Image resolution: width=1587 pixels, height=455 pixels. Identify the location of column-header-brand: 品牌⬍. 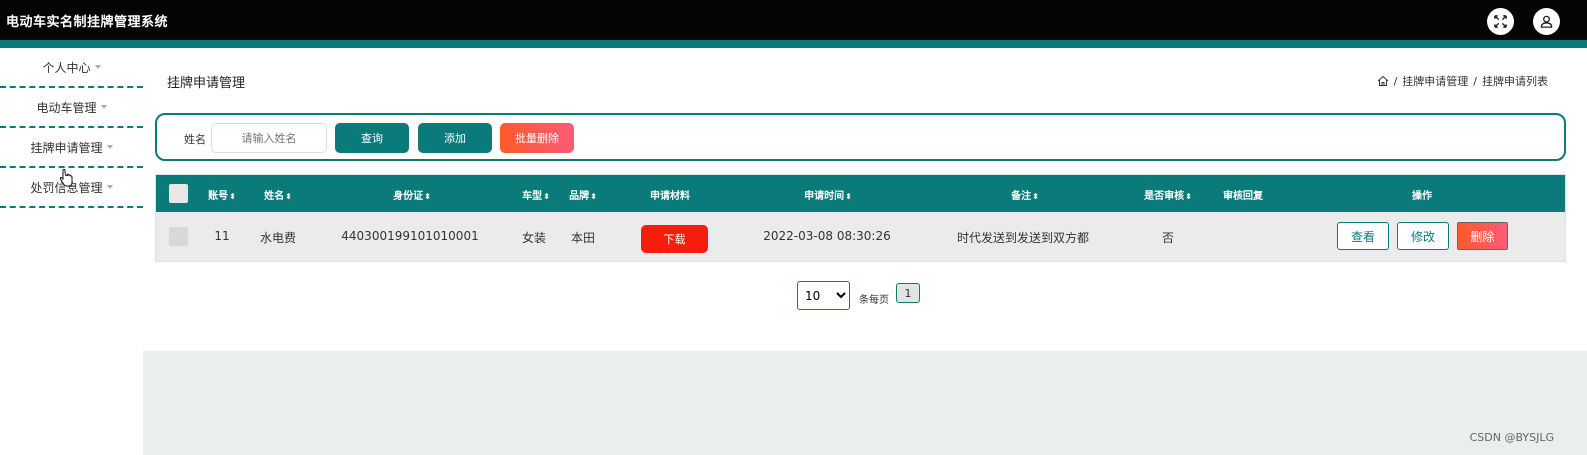
(583, 194).